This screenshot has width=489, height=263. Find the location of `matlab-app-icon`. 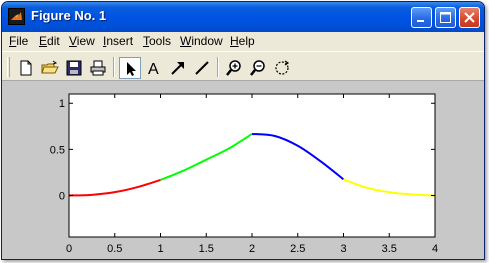

matlab-app-icon is located at coordinates (16, 16).